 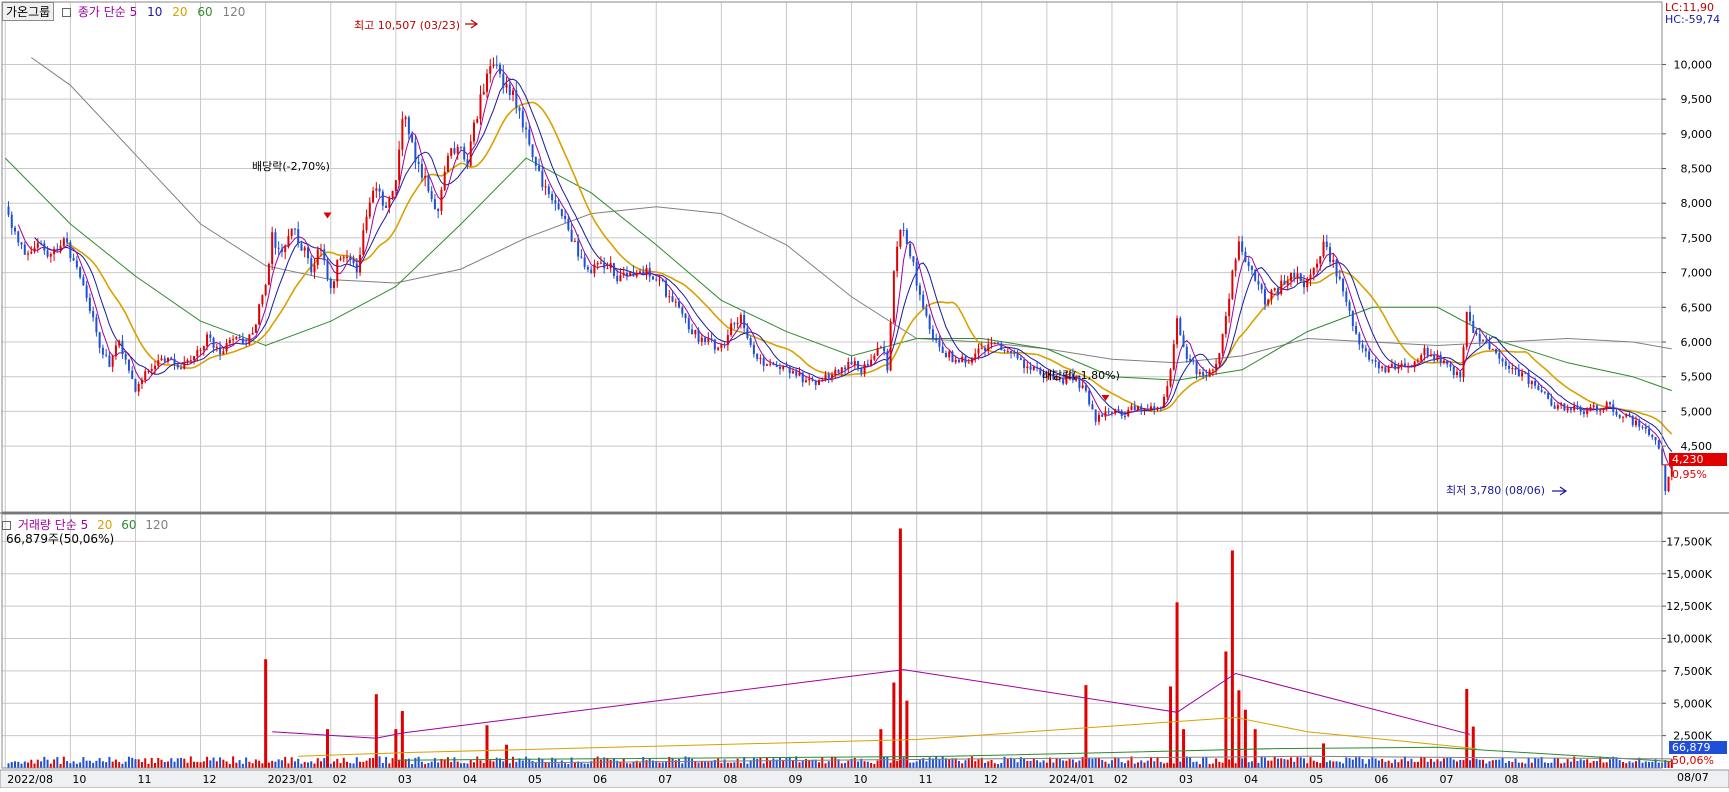 I want to click on x-tick-label: 2024/01, so click(x=1072, y=779).